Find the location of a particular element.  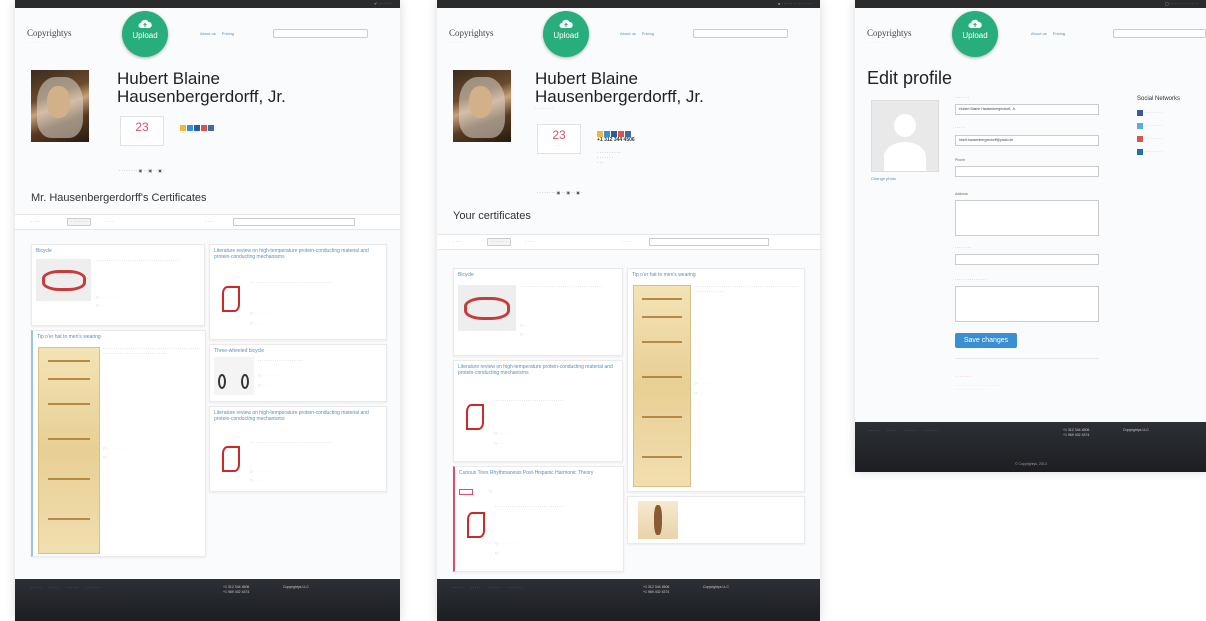

website-field is located at coordinates (1027, 259).